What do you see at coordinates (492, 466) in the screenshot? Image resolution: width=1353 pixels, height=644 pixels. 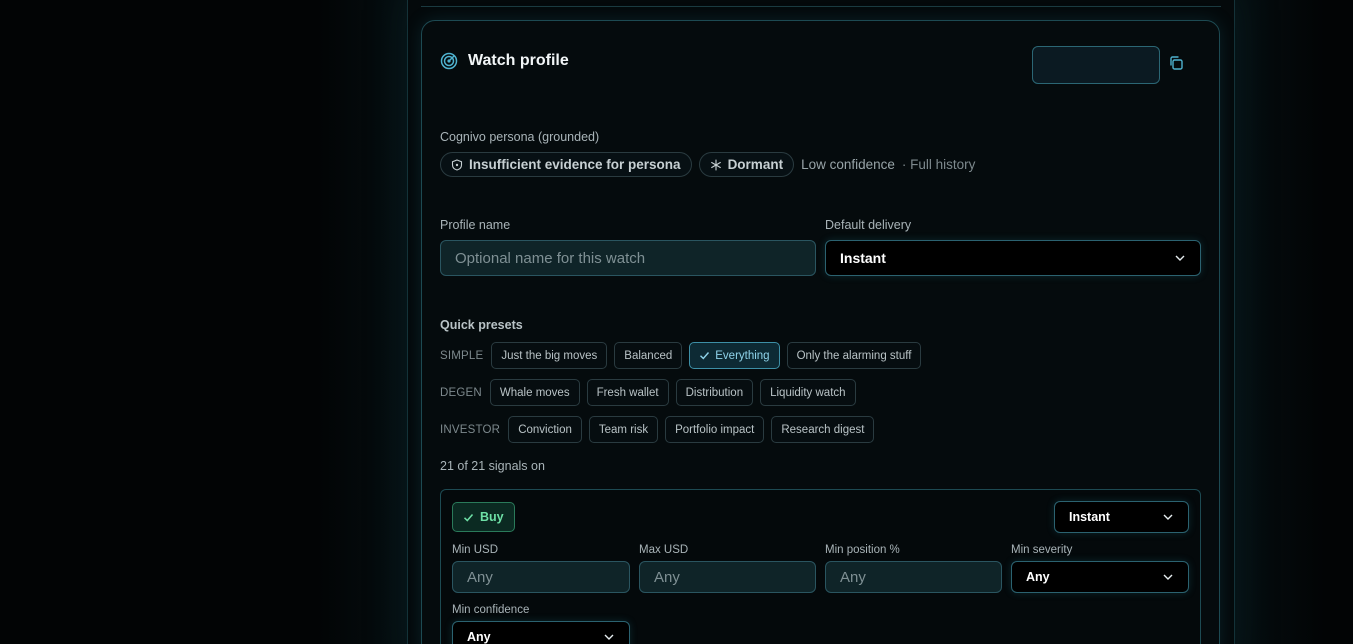 I see `signals-summary: 21 of 21 signals on` at bounding box center [492, 466].